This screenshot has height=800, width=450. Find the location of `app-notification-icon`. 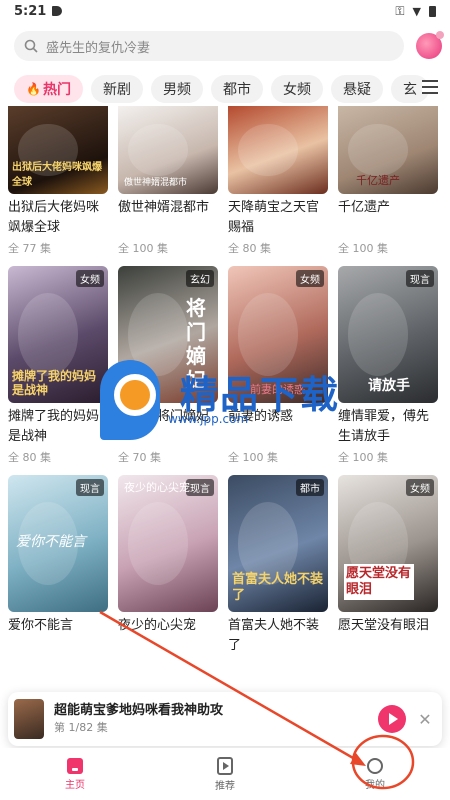

app-notification-icon is located at coordinates (57, 11).